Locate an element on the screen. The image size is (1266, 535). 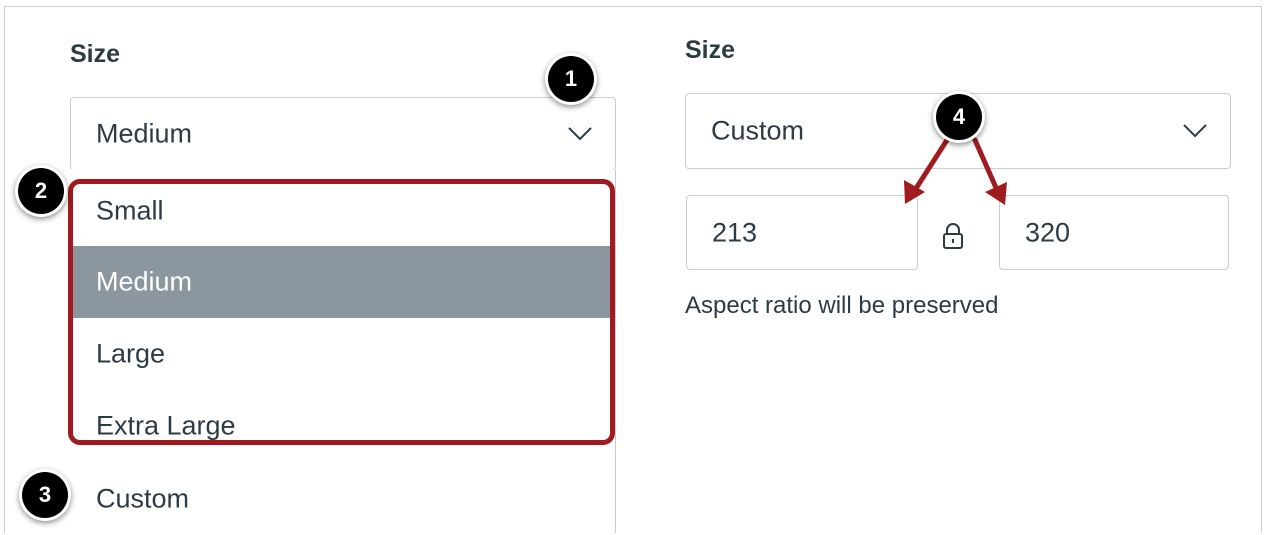
size-select-value: Medium is located at coordinates (144, 133).